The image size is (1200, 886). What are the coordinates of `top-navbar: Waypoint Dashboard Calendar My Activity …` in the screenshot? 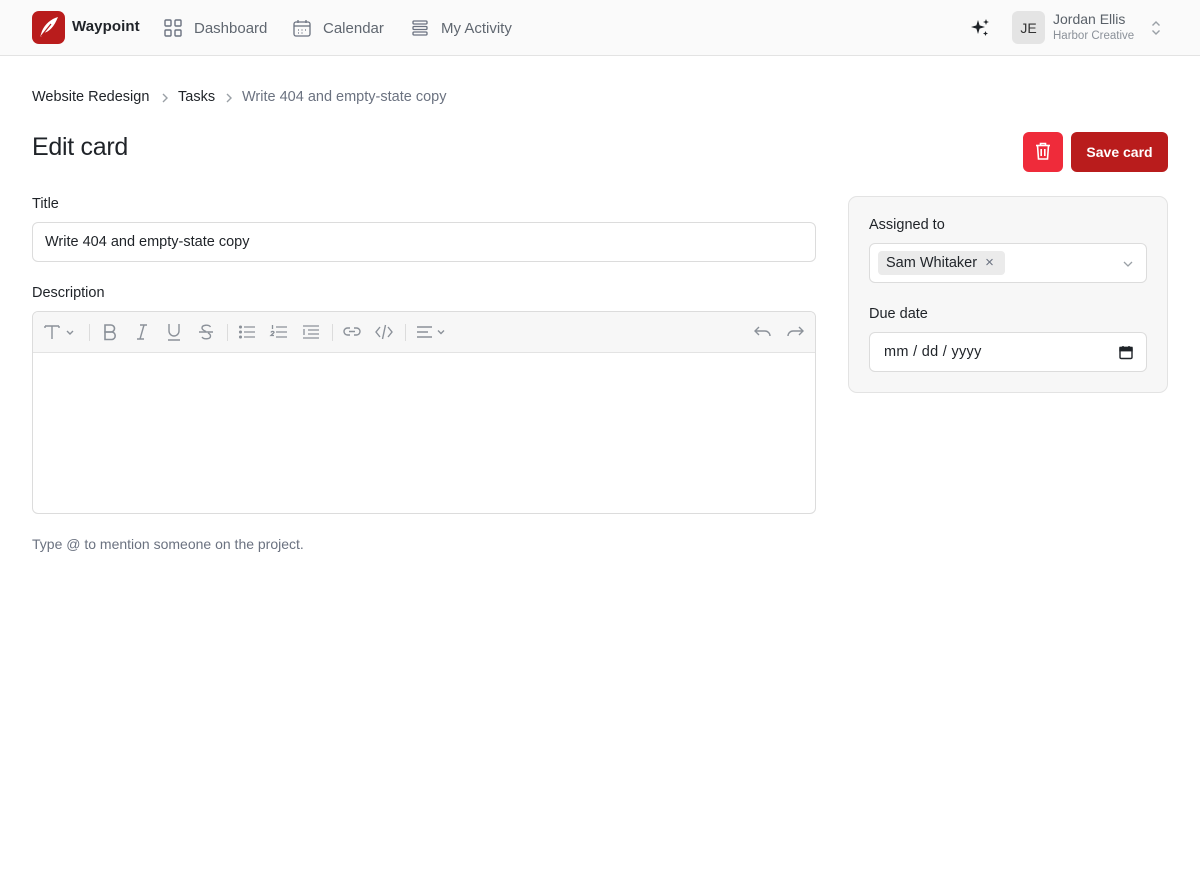 It's located at (600, 28).